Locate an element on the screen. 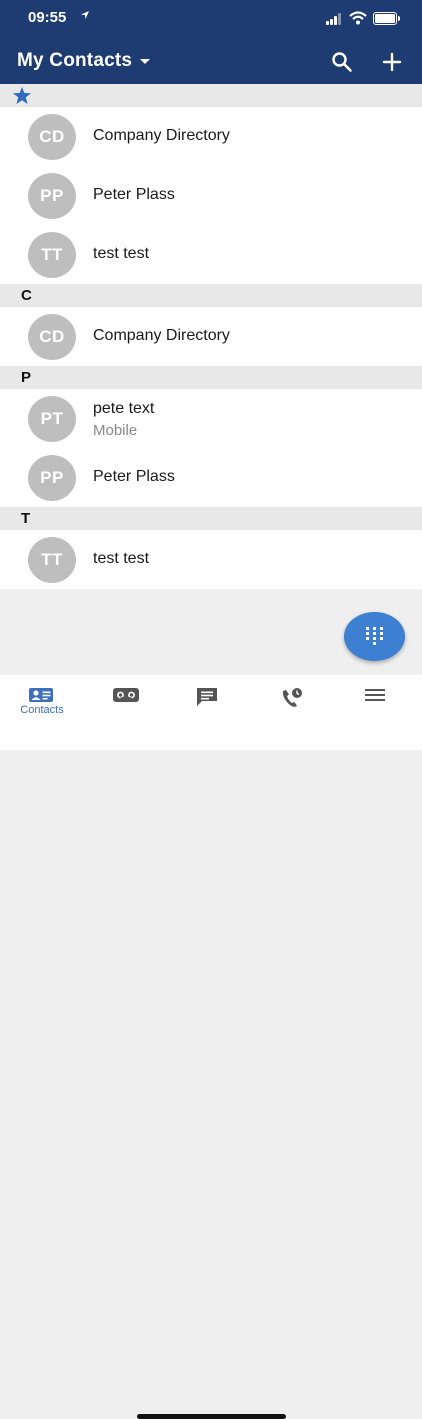 The width and height of the screenshot is (422, 1419). tab-voicemail is located at coordinates (126, 700).